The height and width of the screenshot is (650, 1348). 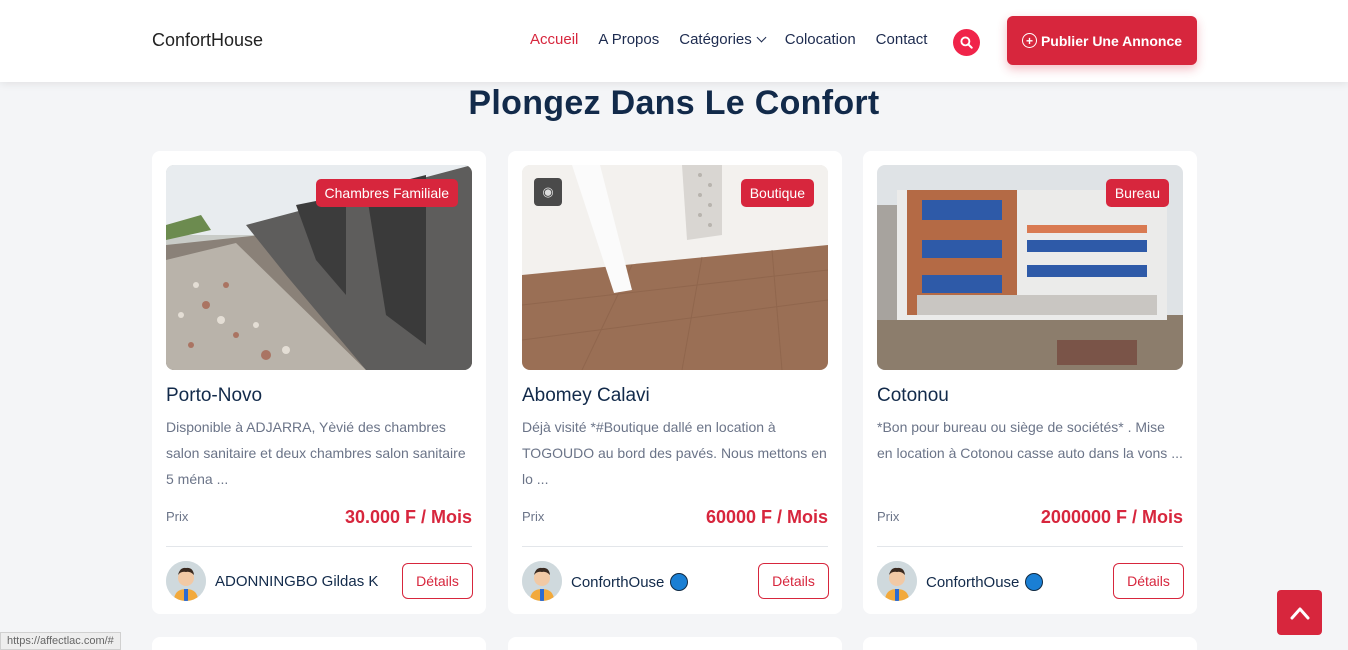 What do you see at coordinates (777, 193) in the screenshot?
I see `category-badge: Boutique` at bounding box center [777, 193].